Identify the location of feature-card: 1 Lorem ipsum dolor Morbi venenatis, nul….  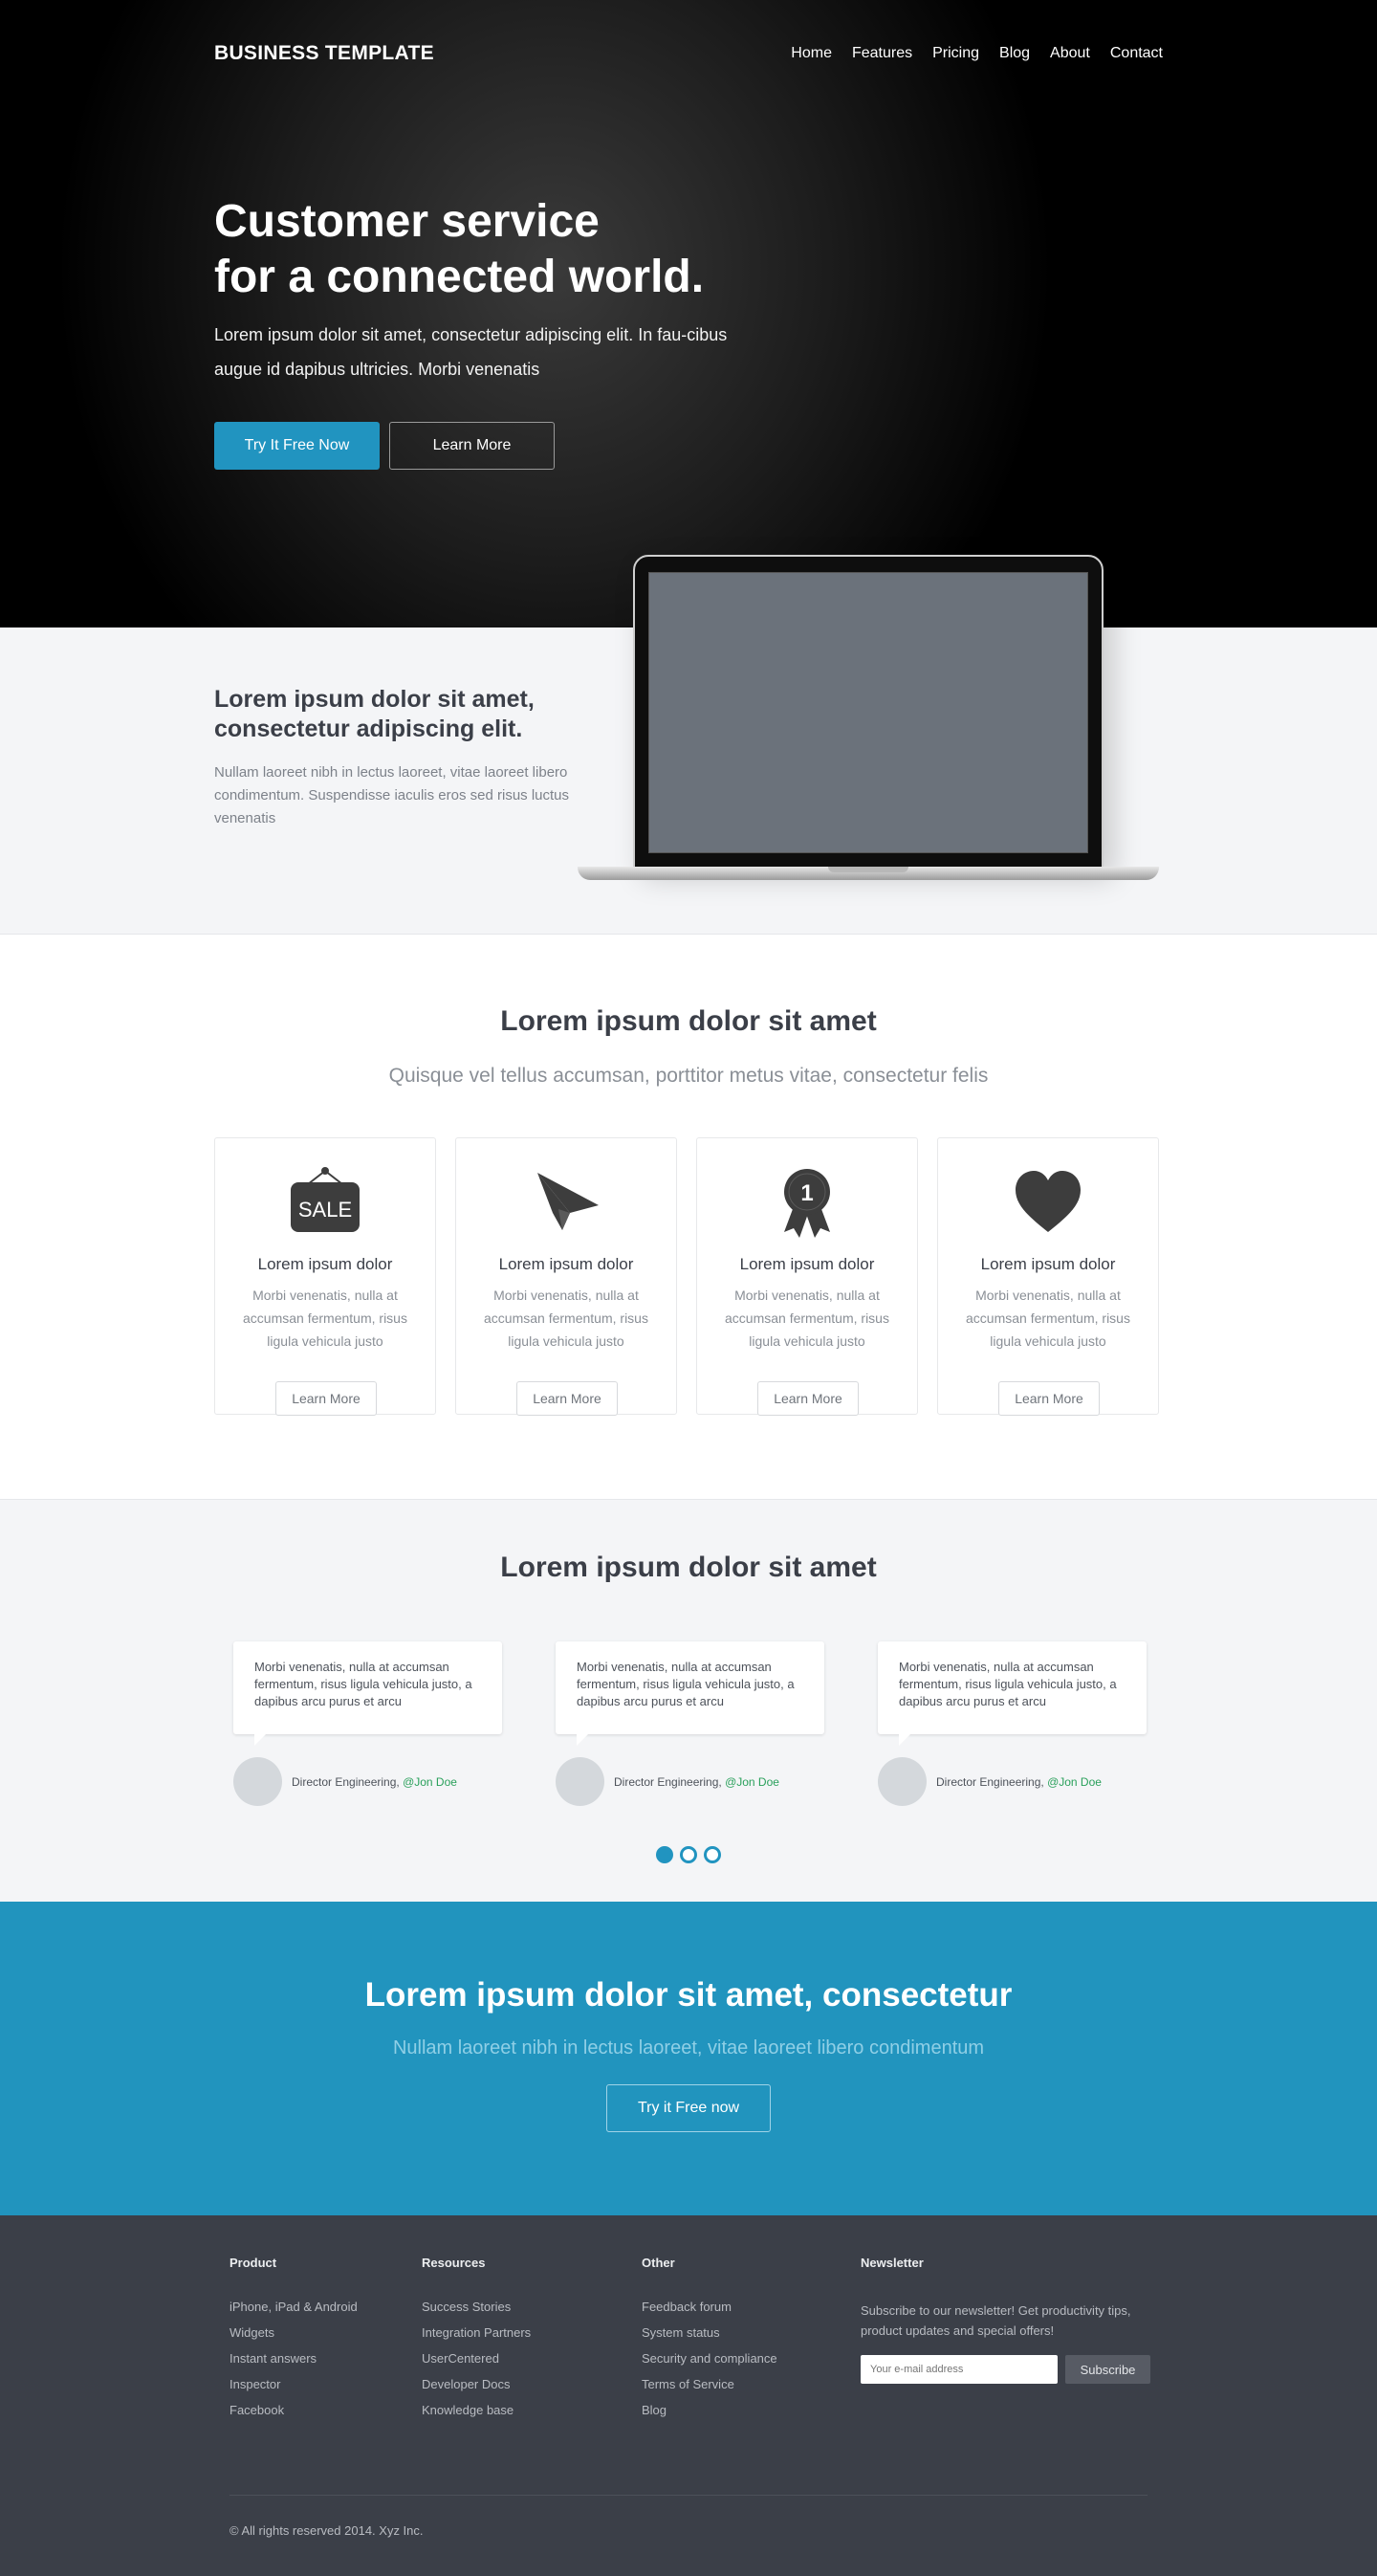
(807, 1276).